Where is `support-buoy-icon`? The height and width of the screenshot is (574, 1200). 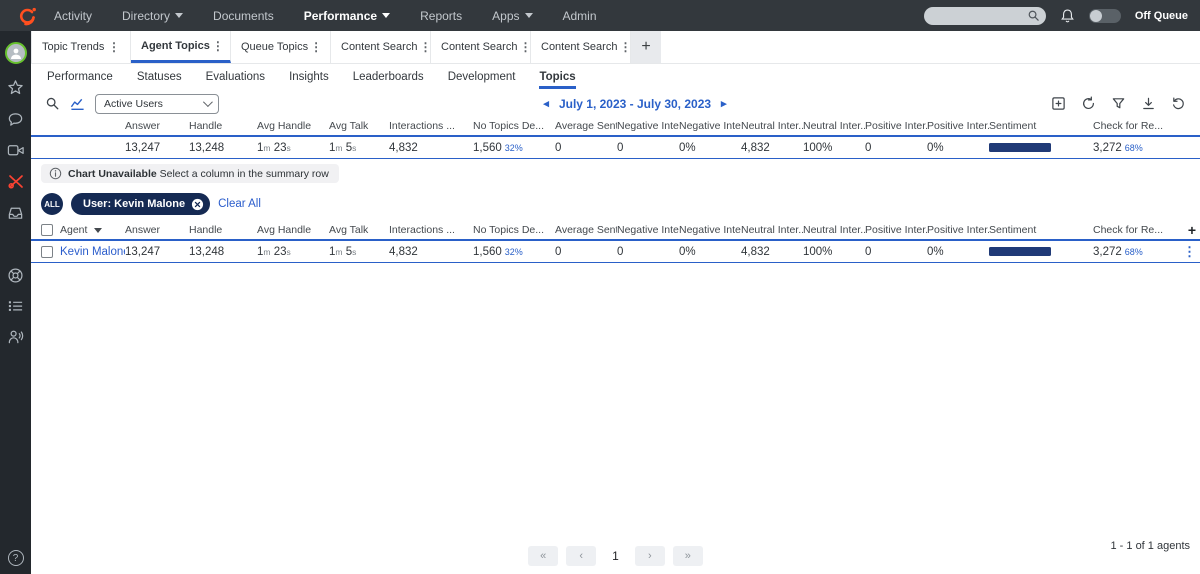 support-buoy-icon is located at coordinates (15, 275).